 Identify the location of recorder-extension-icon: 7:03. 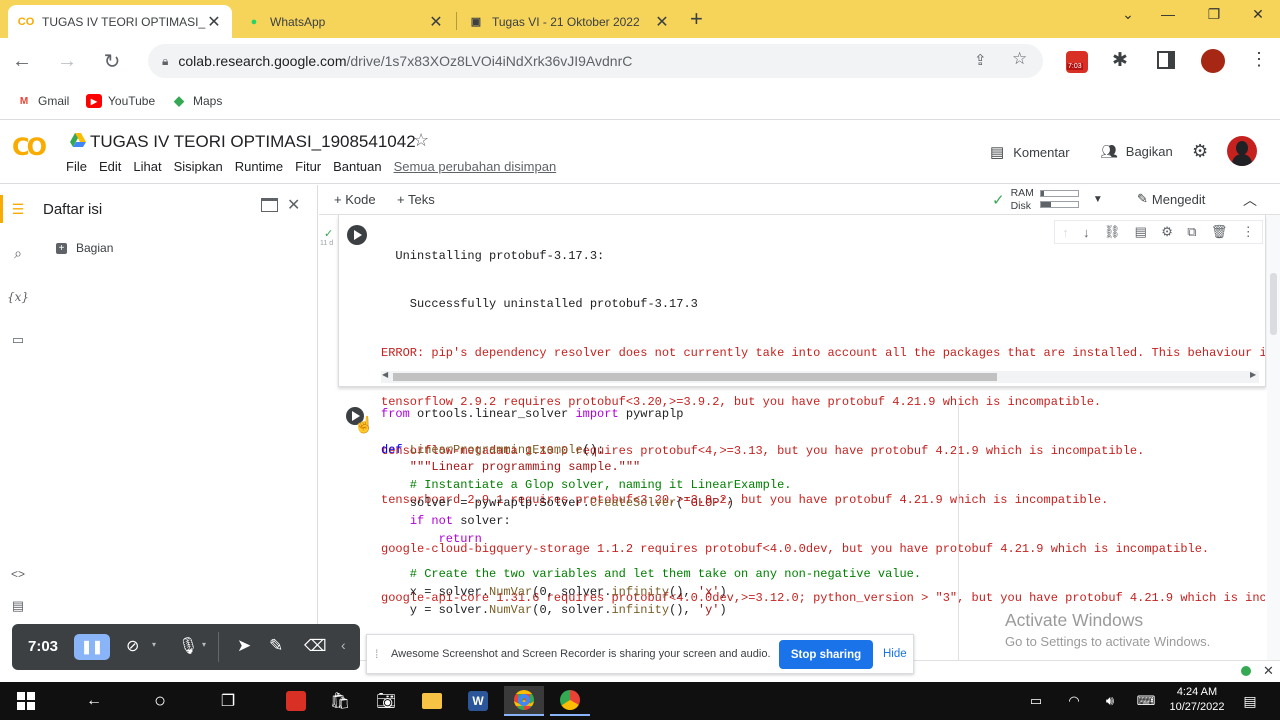
(1077, 62).